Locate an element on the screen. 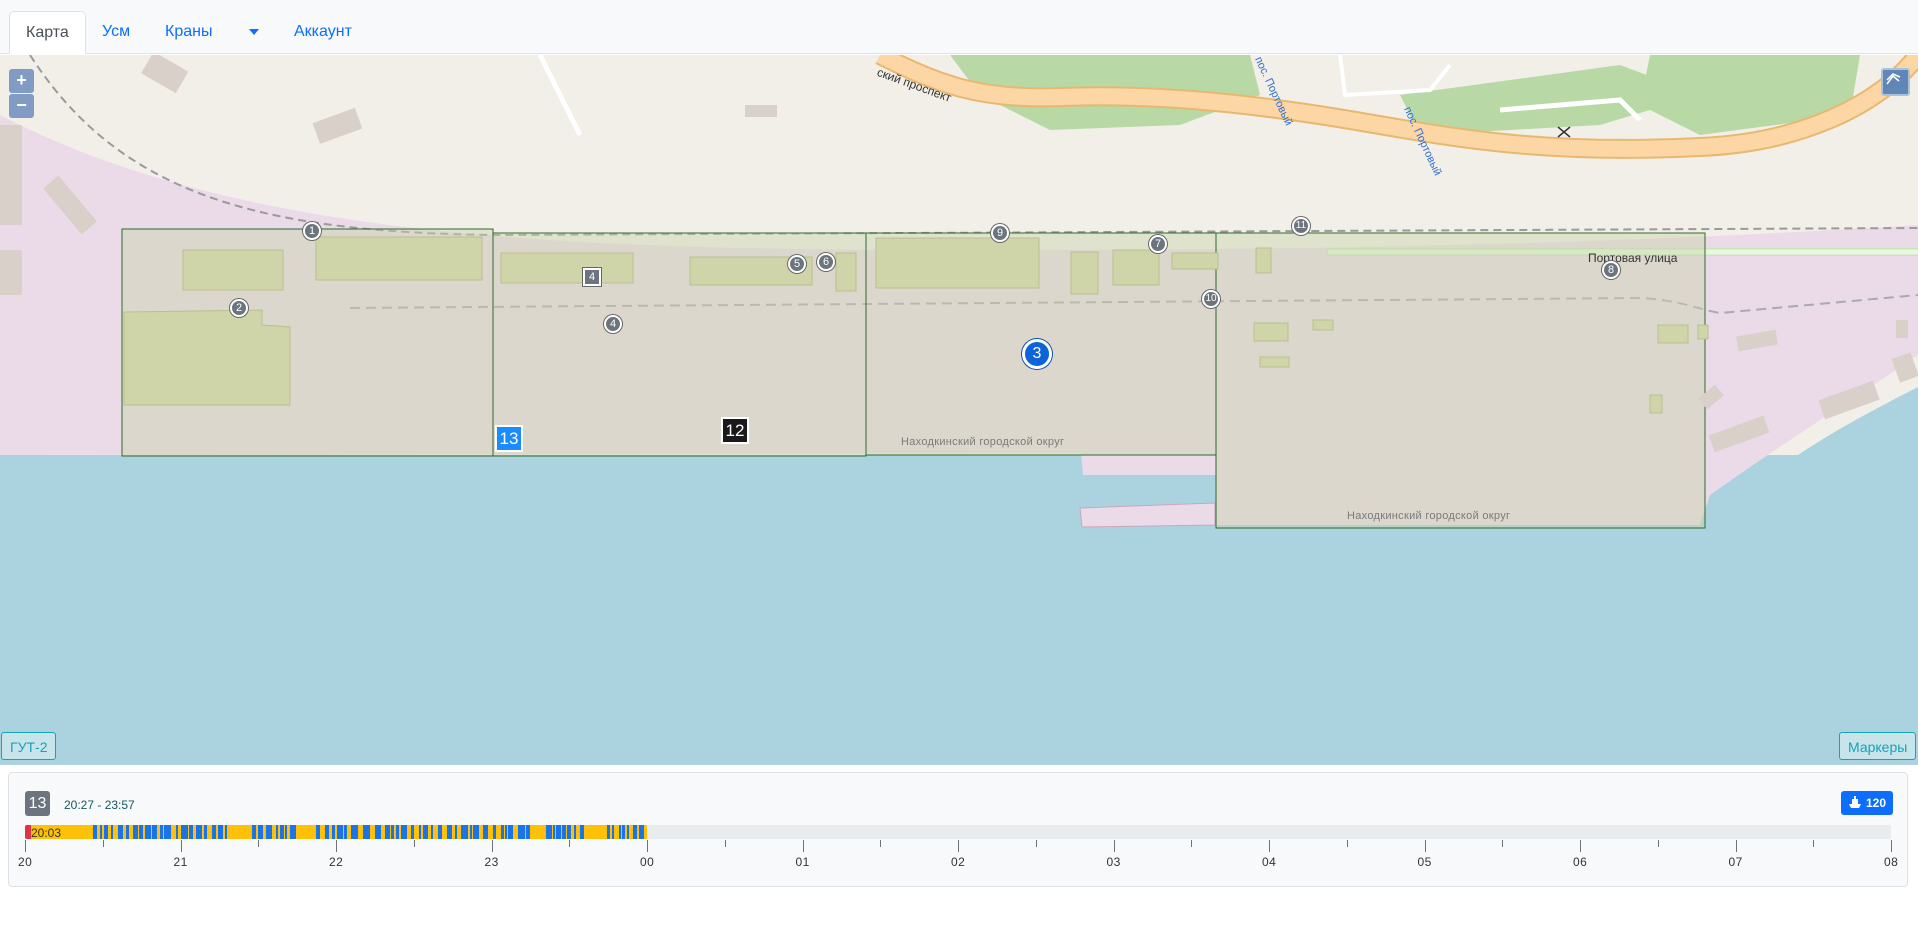 This screenshot has width=1918, height=949. markers-button: Маркеры is located at coordinates (1878, 746).